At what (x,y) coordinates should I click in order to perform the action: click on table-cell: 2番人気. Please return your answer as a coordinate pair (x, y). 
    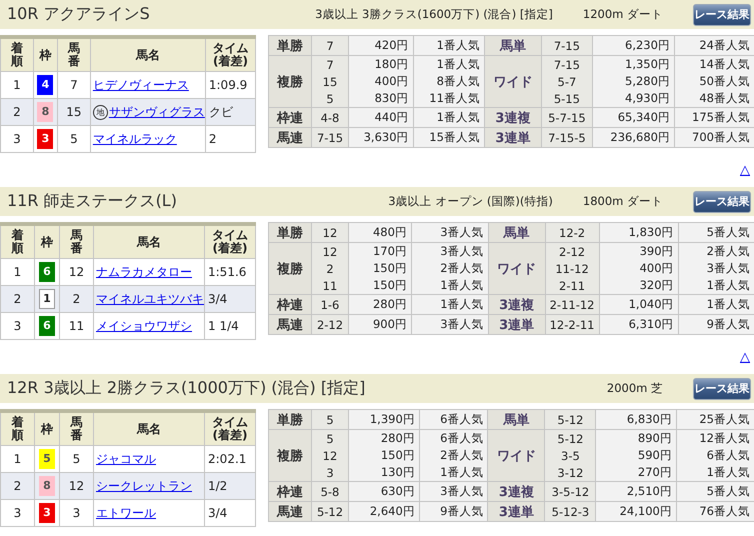
    Looking at the image, I should click on (716, 251).